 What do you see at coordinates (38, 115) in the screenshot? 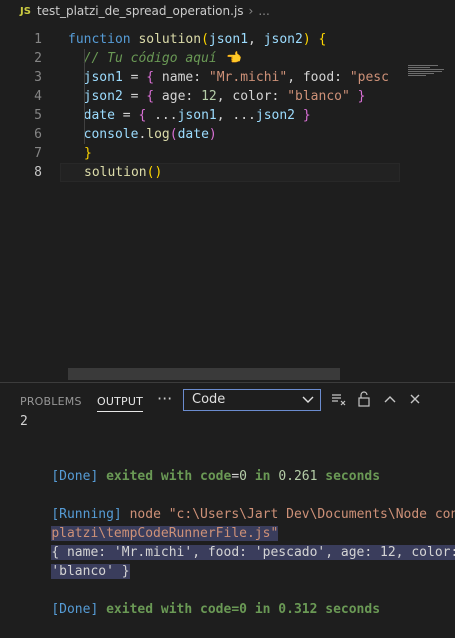
I see `line-number: 5` at bounding box center [38, 115].